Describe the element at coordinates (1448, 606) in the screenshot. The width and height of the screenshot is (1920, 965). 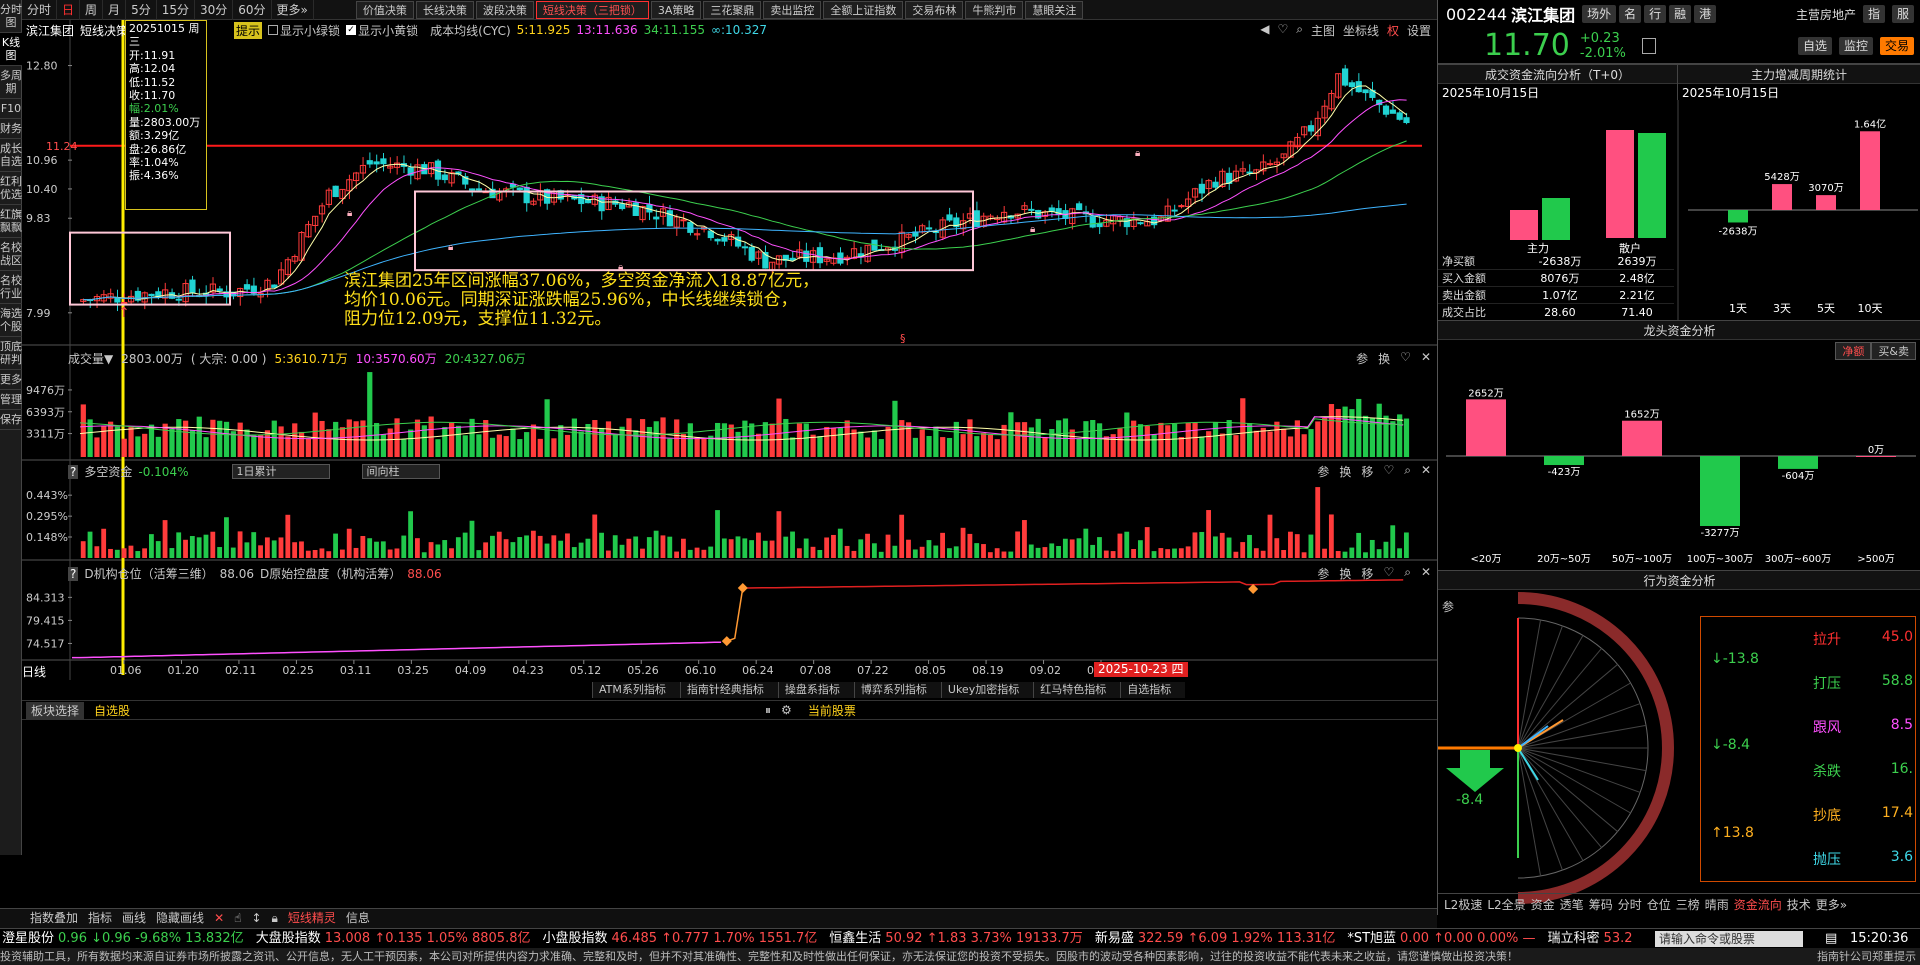
I see `behavior-param: 参` at that location.